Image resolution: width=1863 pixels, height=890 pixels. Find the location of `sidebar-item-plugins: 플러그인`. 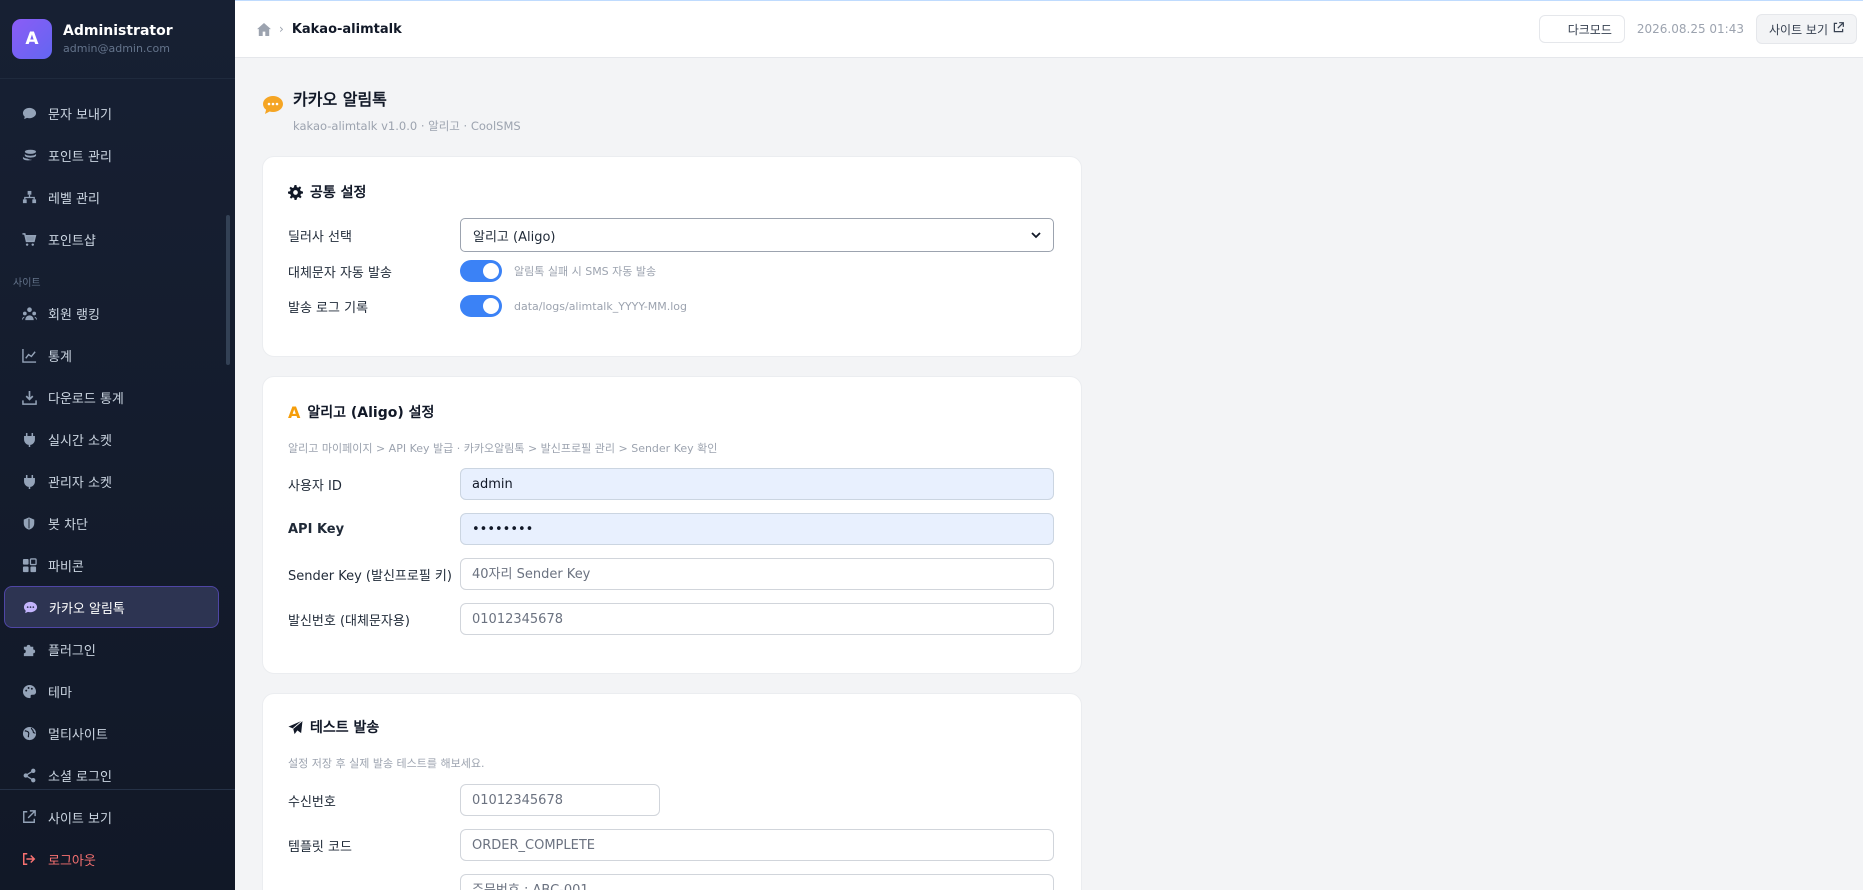

sidebar-item-plugins: 플러그인 is located at coordinates (111, 649).